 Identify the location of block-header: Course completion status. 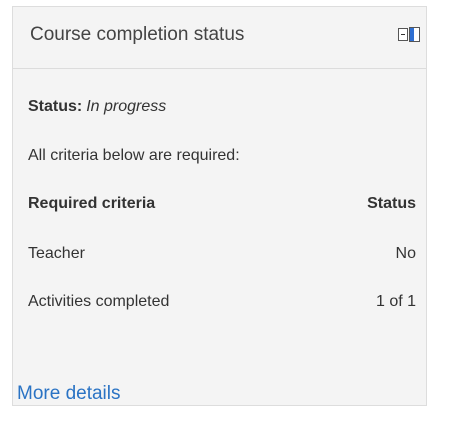
(219, 38).